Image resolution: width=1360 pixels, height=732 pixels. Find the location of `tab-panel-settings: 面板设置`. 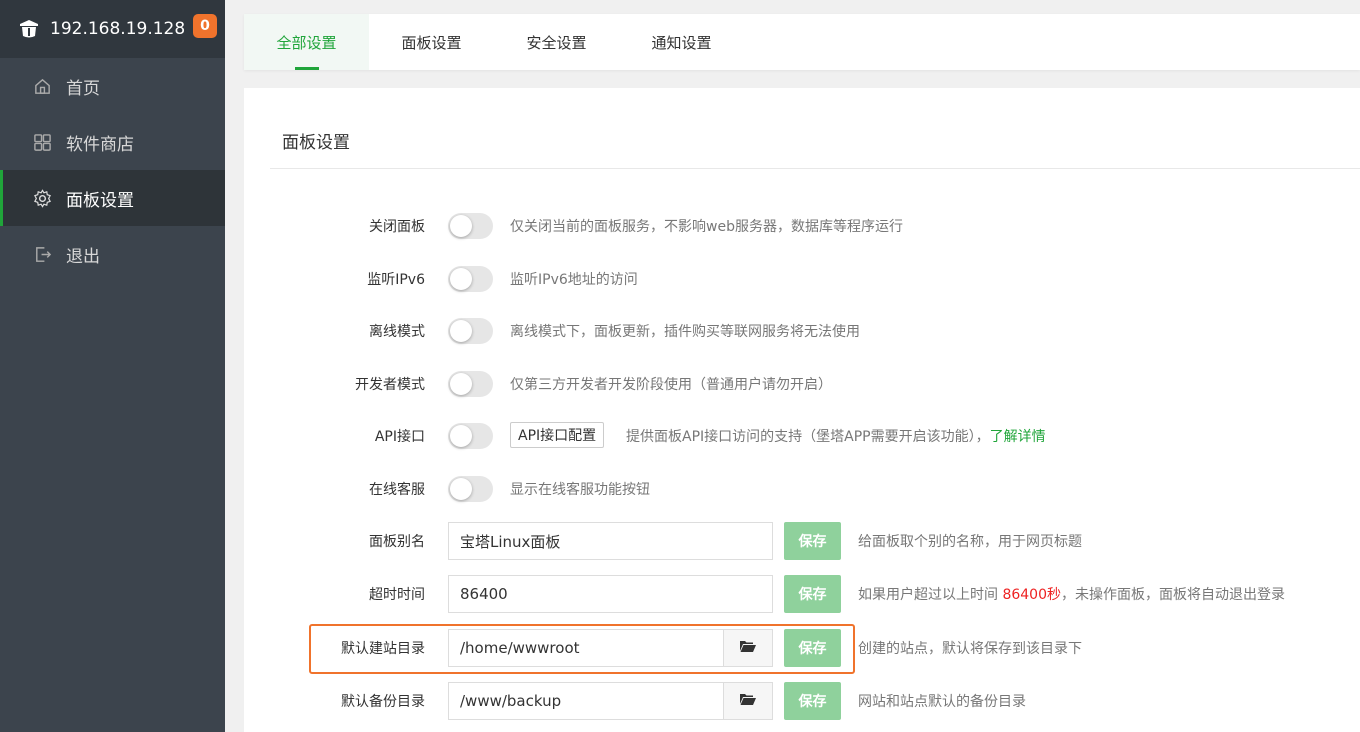

tab-panel-settings: 面板设置 is located at coordinates (431, 42).